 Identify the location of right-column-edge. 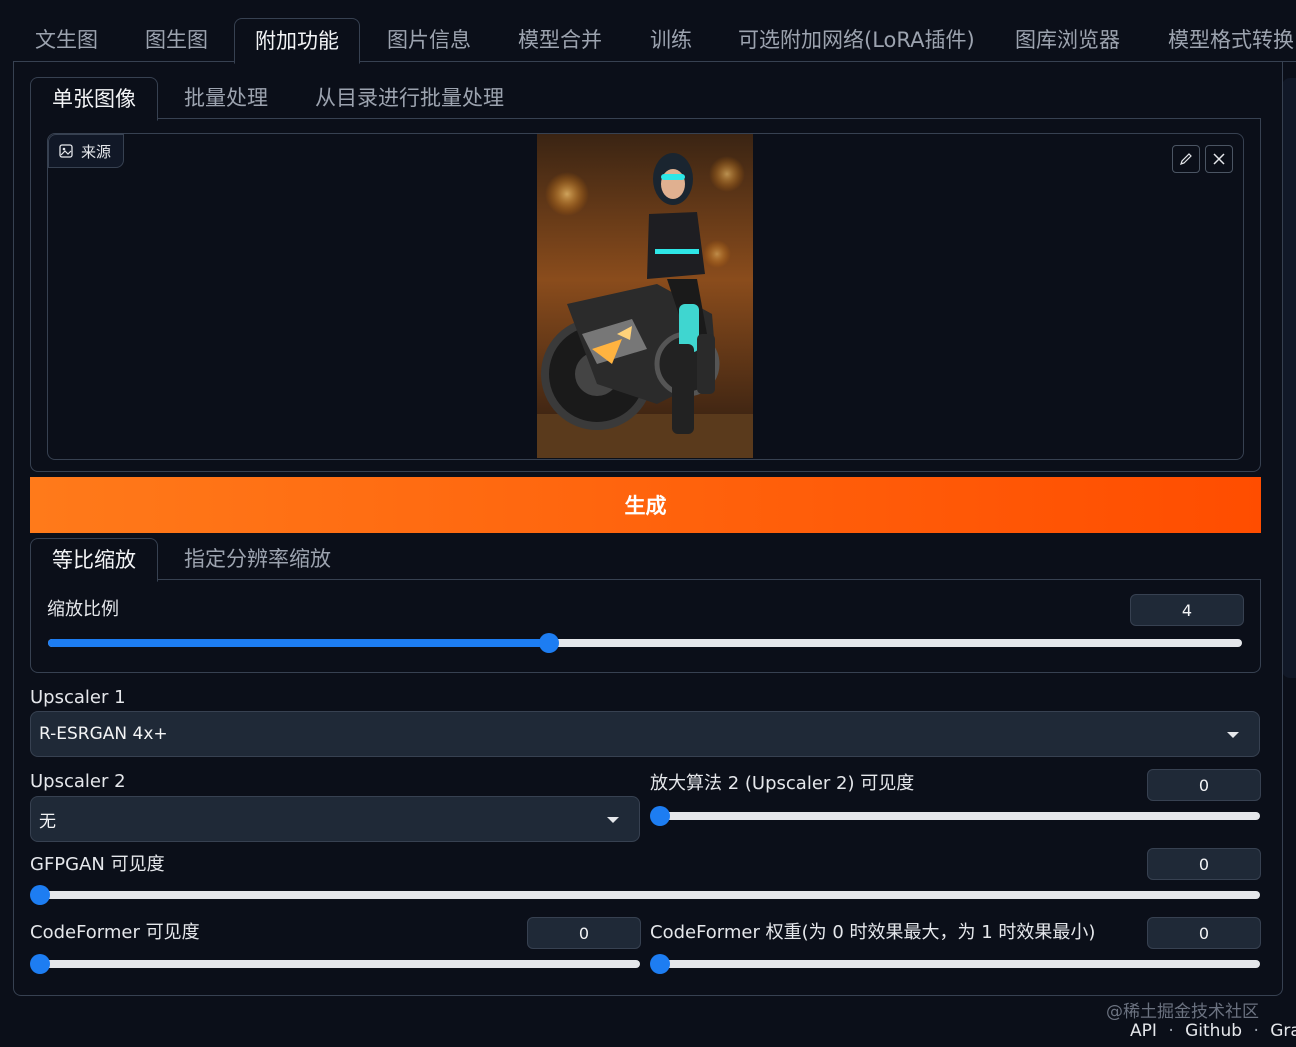
(1289, 378).